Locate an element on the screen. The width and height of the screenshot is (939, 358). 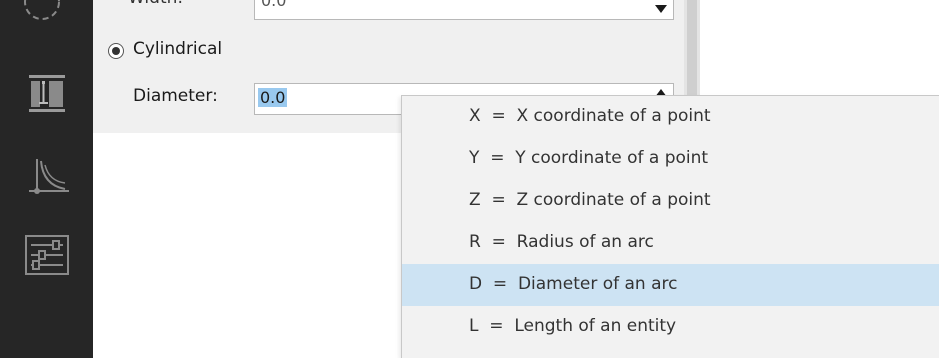
dropdown-item-d: D = Diameter of an arc is located at coordinates (670, 285).